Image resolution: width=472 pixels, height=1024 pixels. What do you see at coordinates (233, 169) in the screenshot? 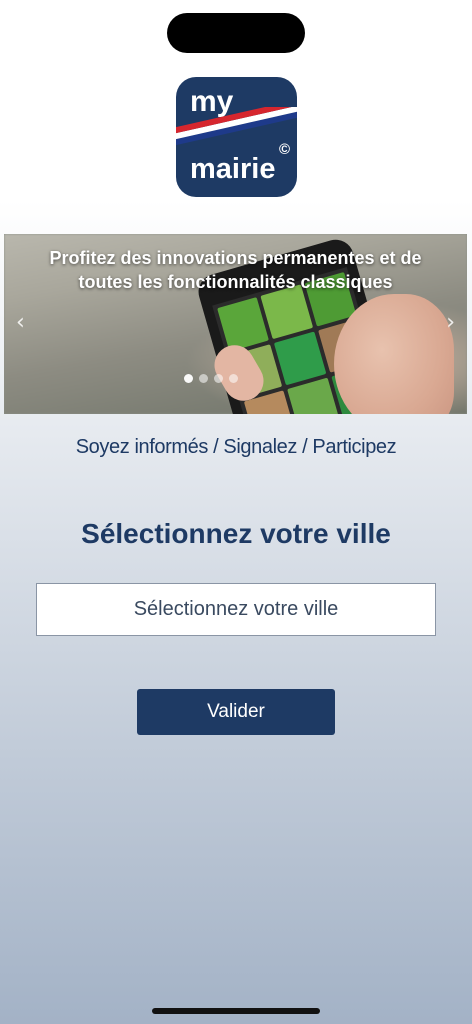
I see `logo-text-mairie: mairie` at bounding box center [233, 169].